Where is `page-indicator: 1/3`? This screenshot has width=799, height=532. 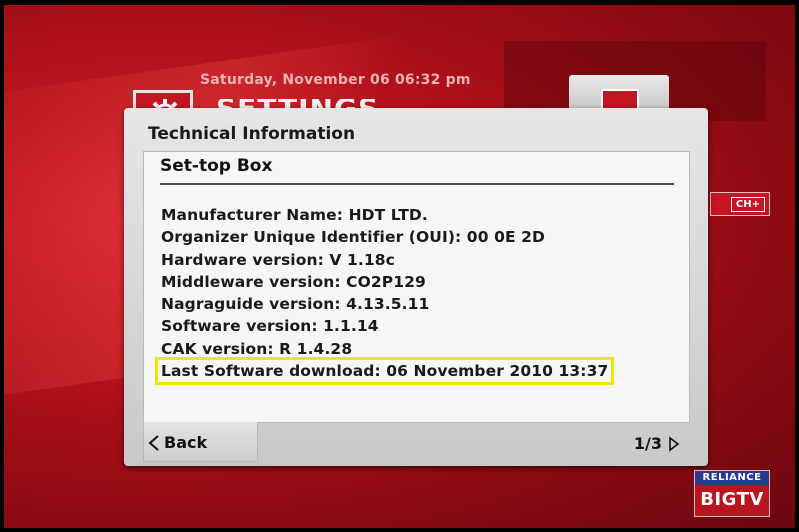 page-indicator: 1/3 is located at coordinates (657, 443).